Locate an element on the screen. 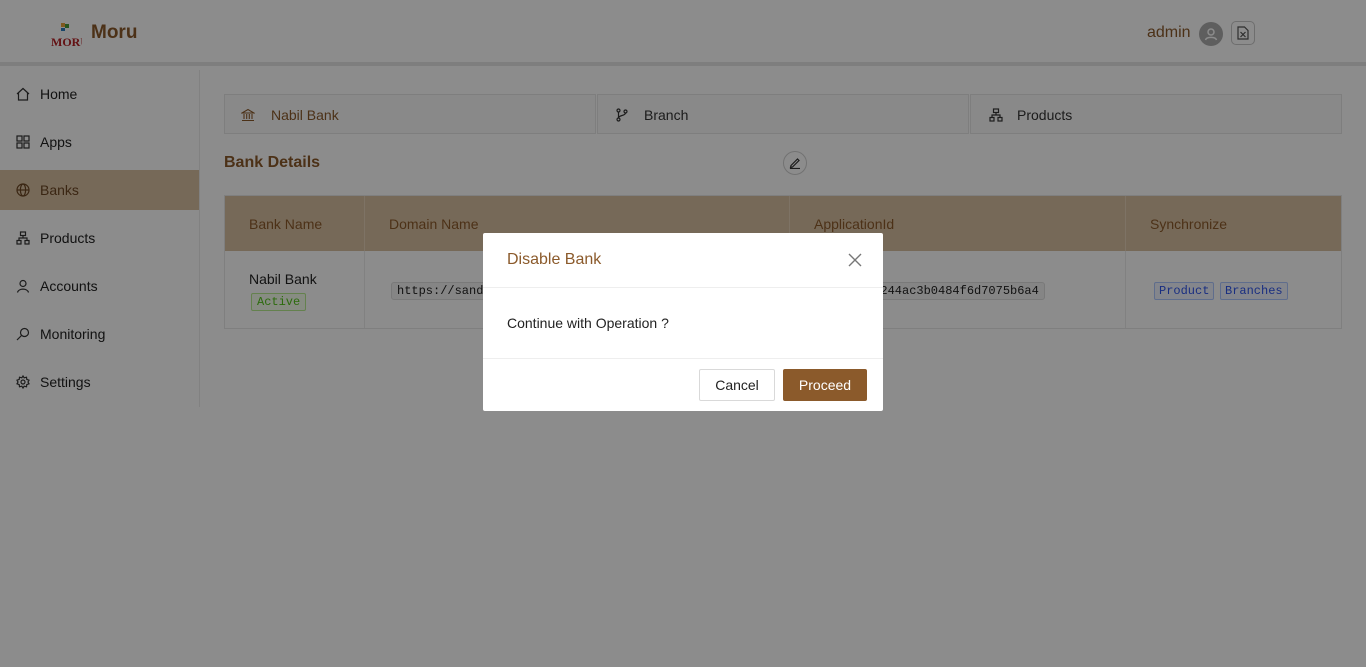 Image resolution: width=1366 pixels, height=667 pixels. modal-message: Continue with Operation ? is located at coordinates (588, 323).